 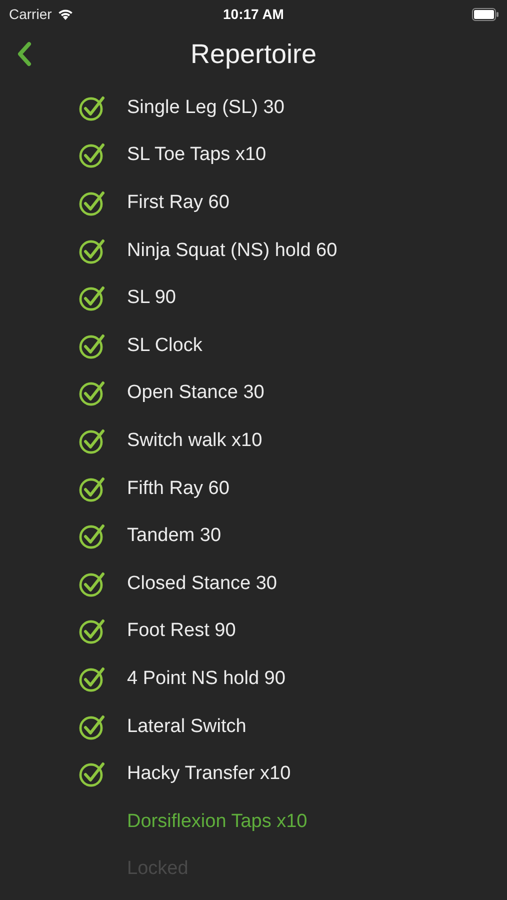 What do you see at coordinates (164, 345) in the screenshot?
I see `exercise-name: SL Clock` at bounding box center [164, 345].